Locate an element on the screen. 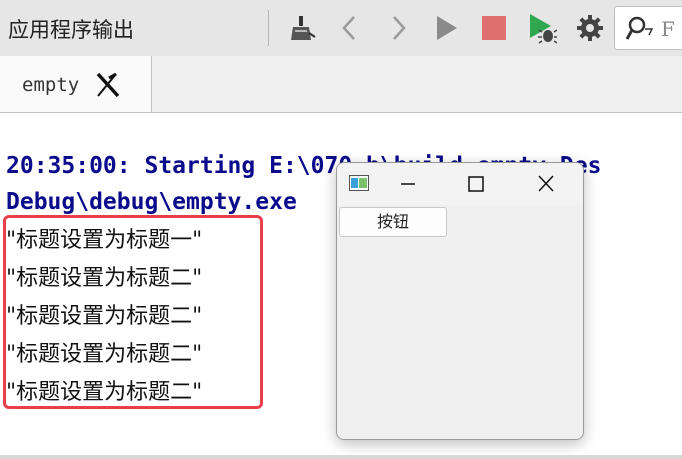 The height and width of the screenshot is (459, 682). filter-input: F is located at coordinates (648, 28).